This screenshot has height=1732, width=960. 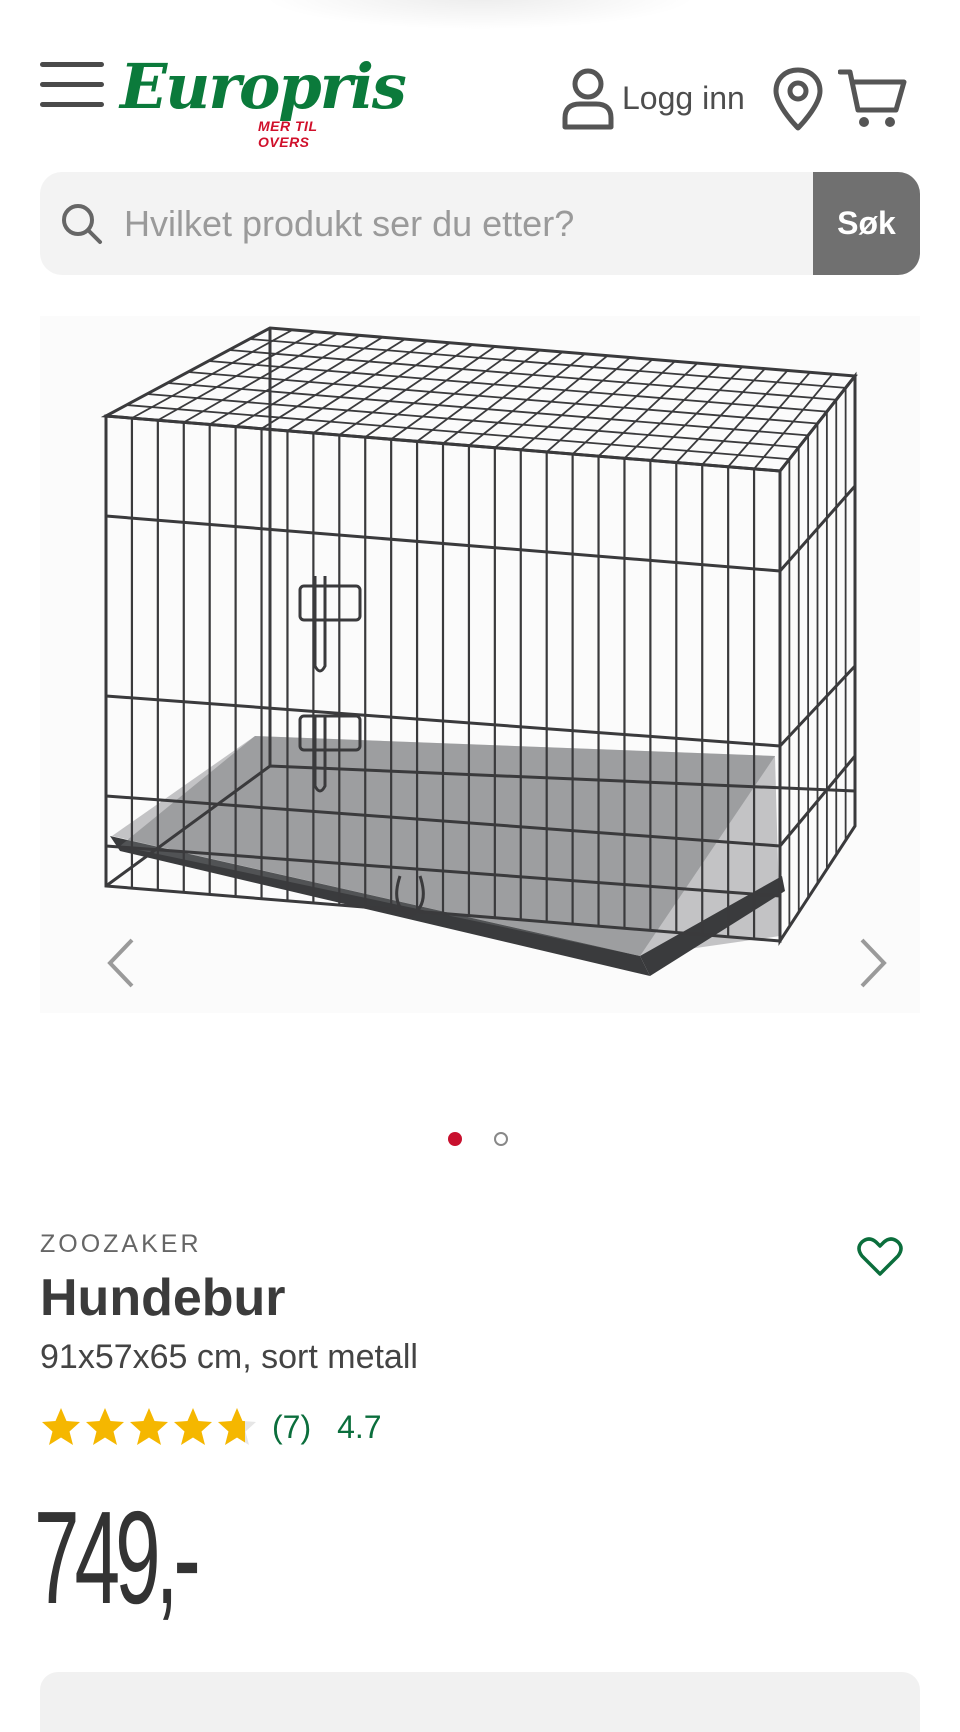 I want to click on cart-button, so click(x=872, y=98).